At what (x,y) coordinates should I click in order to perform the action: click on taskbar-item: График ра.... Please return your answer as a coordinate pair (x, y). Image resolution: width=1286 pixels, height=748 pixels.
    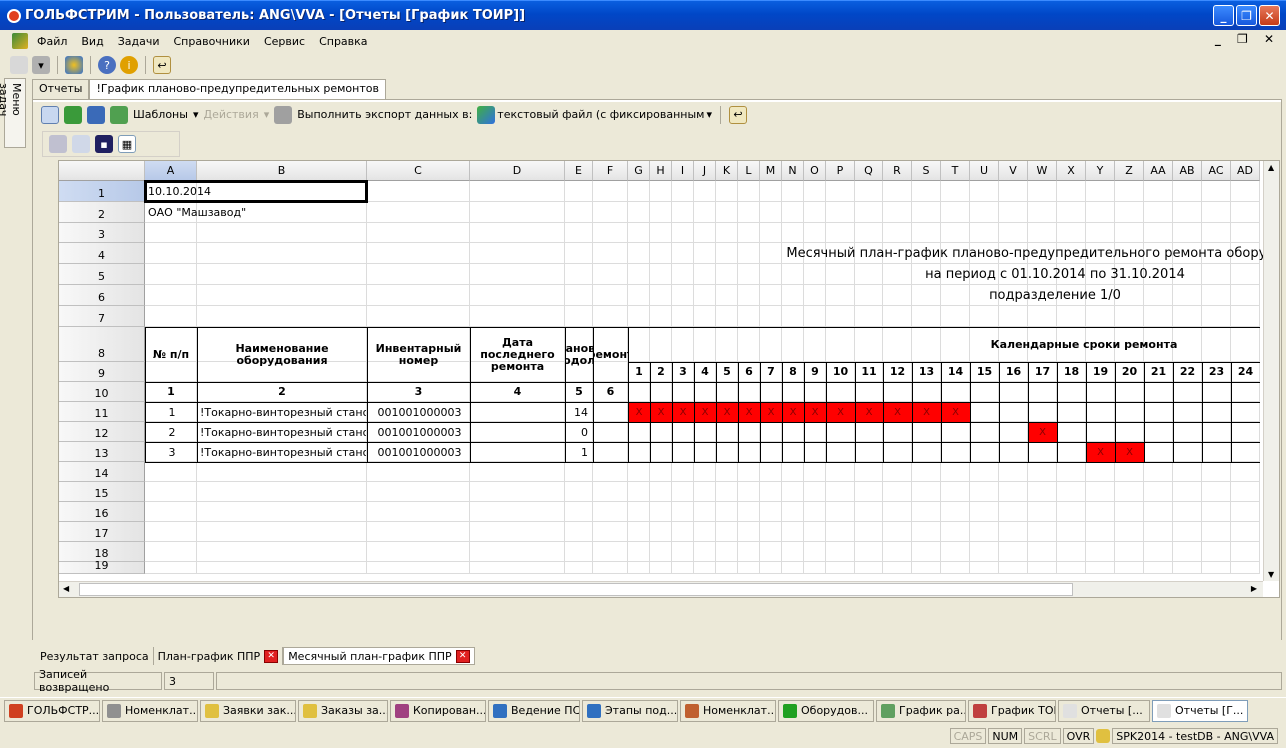
    Looking at the image, I should click on (921, 710).